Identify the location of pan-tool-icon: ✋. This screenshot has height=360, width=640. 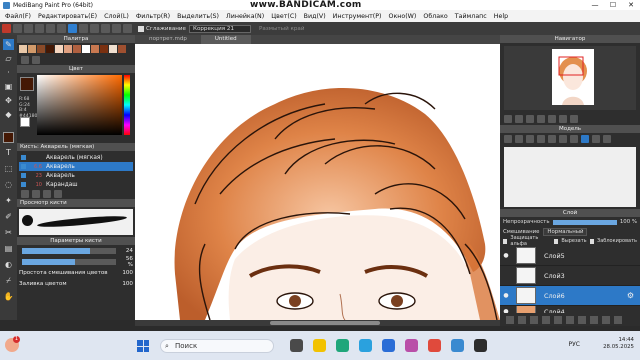
(8, 296).